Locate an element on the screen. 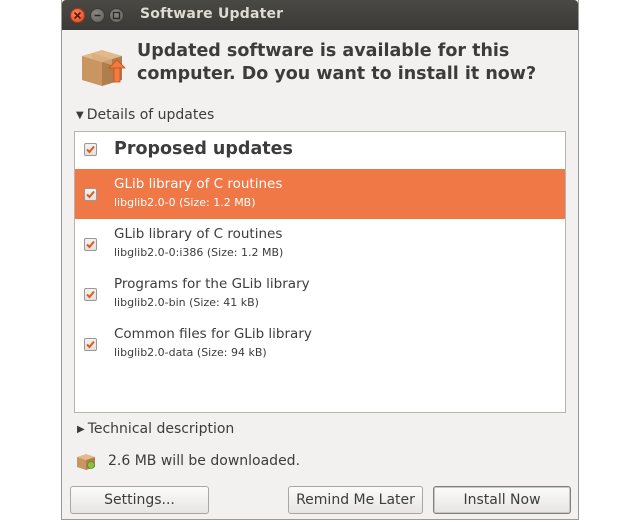 The height and width of the screenshot is (522, 640). item-subtitle: libglib2.0-bin (Size: 41 kB) is located at coordinates (186, 302).